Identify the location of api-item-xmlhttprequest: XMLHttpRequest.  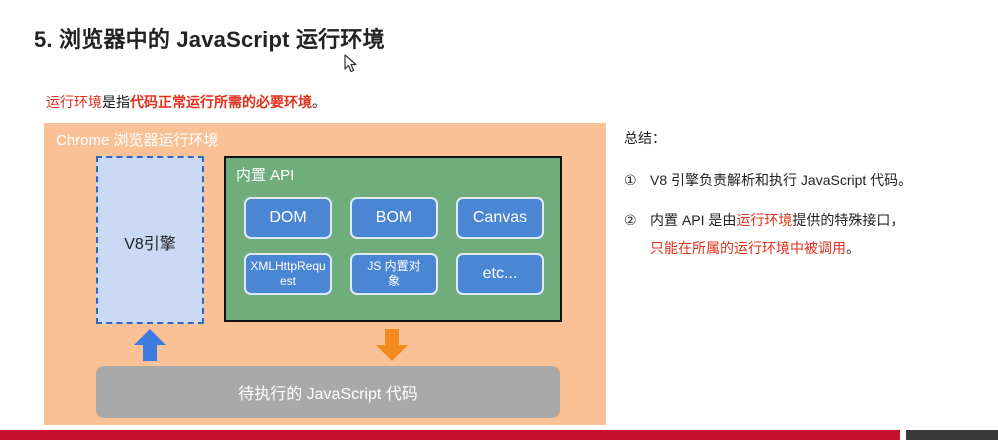
(288, 274).